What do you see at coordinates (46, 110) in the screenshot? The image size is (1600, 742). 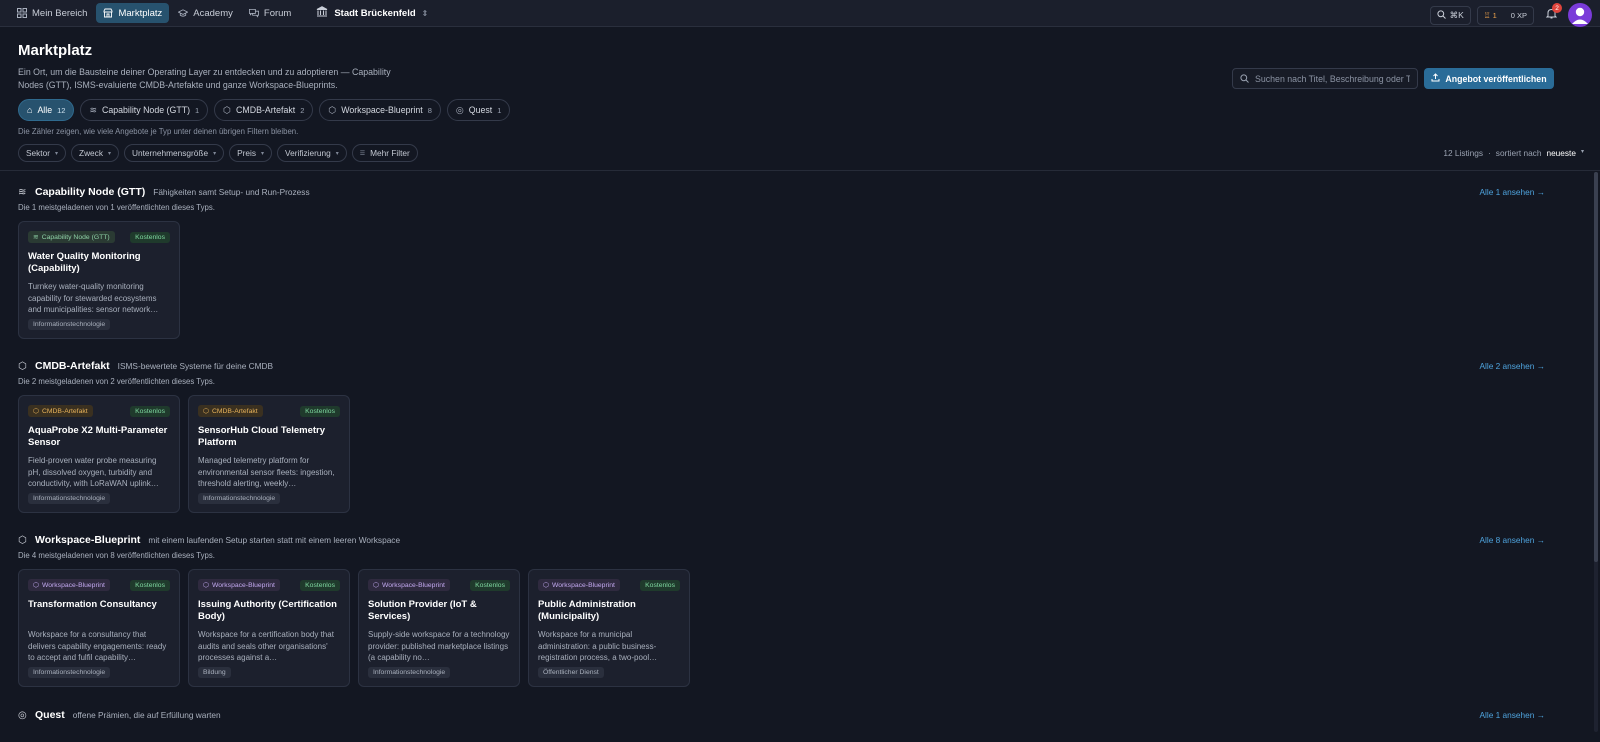 I see `chip-alle: ⌂ Alle 12` at bounding box center [46, 110].